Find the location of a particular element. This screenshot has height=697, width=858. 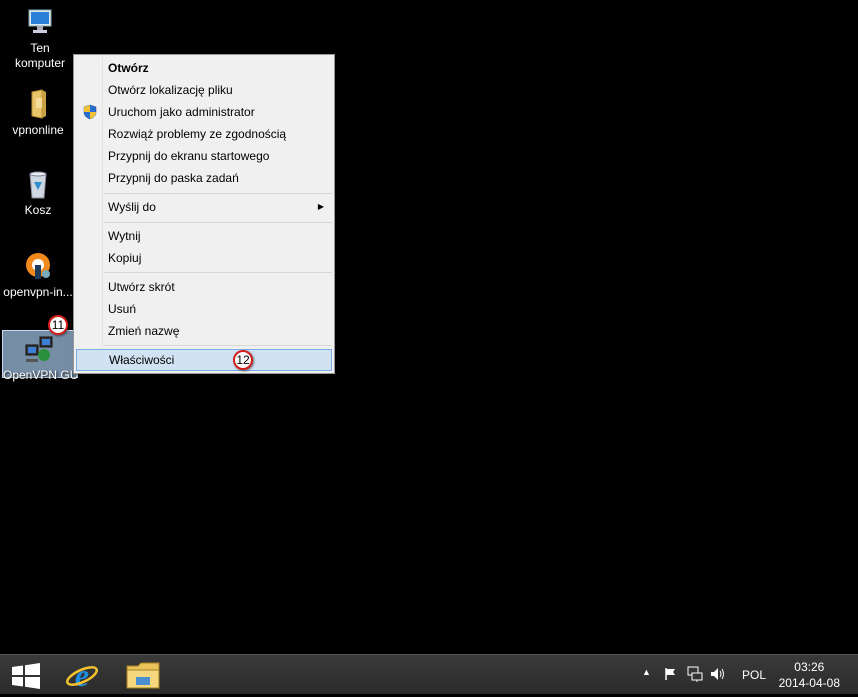

desktop-icon-label: OpenVPN GUI is located at coordinates (40, 375).